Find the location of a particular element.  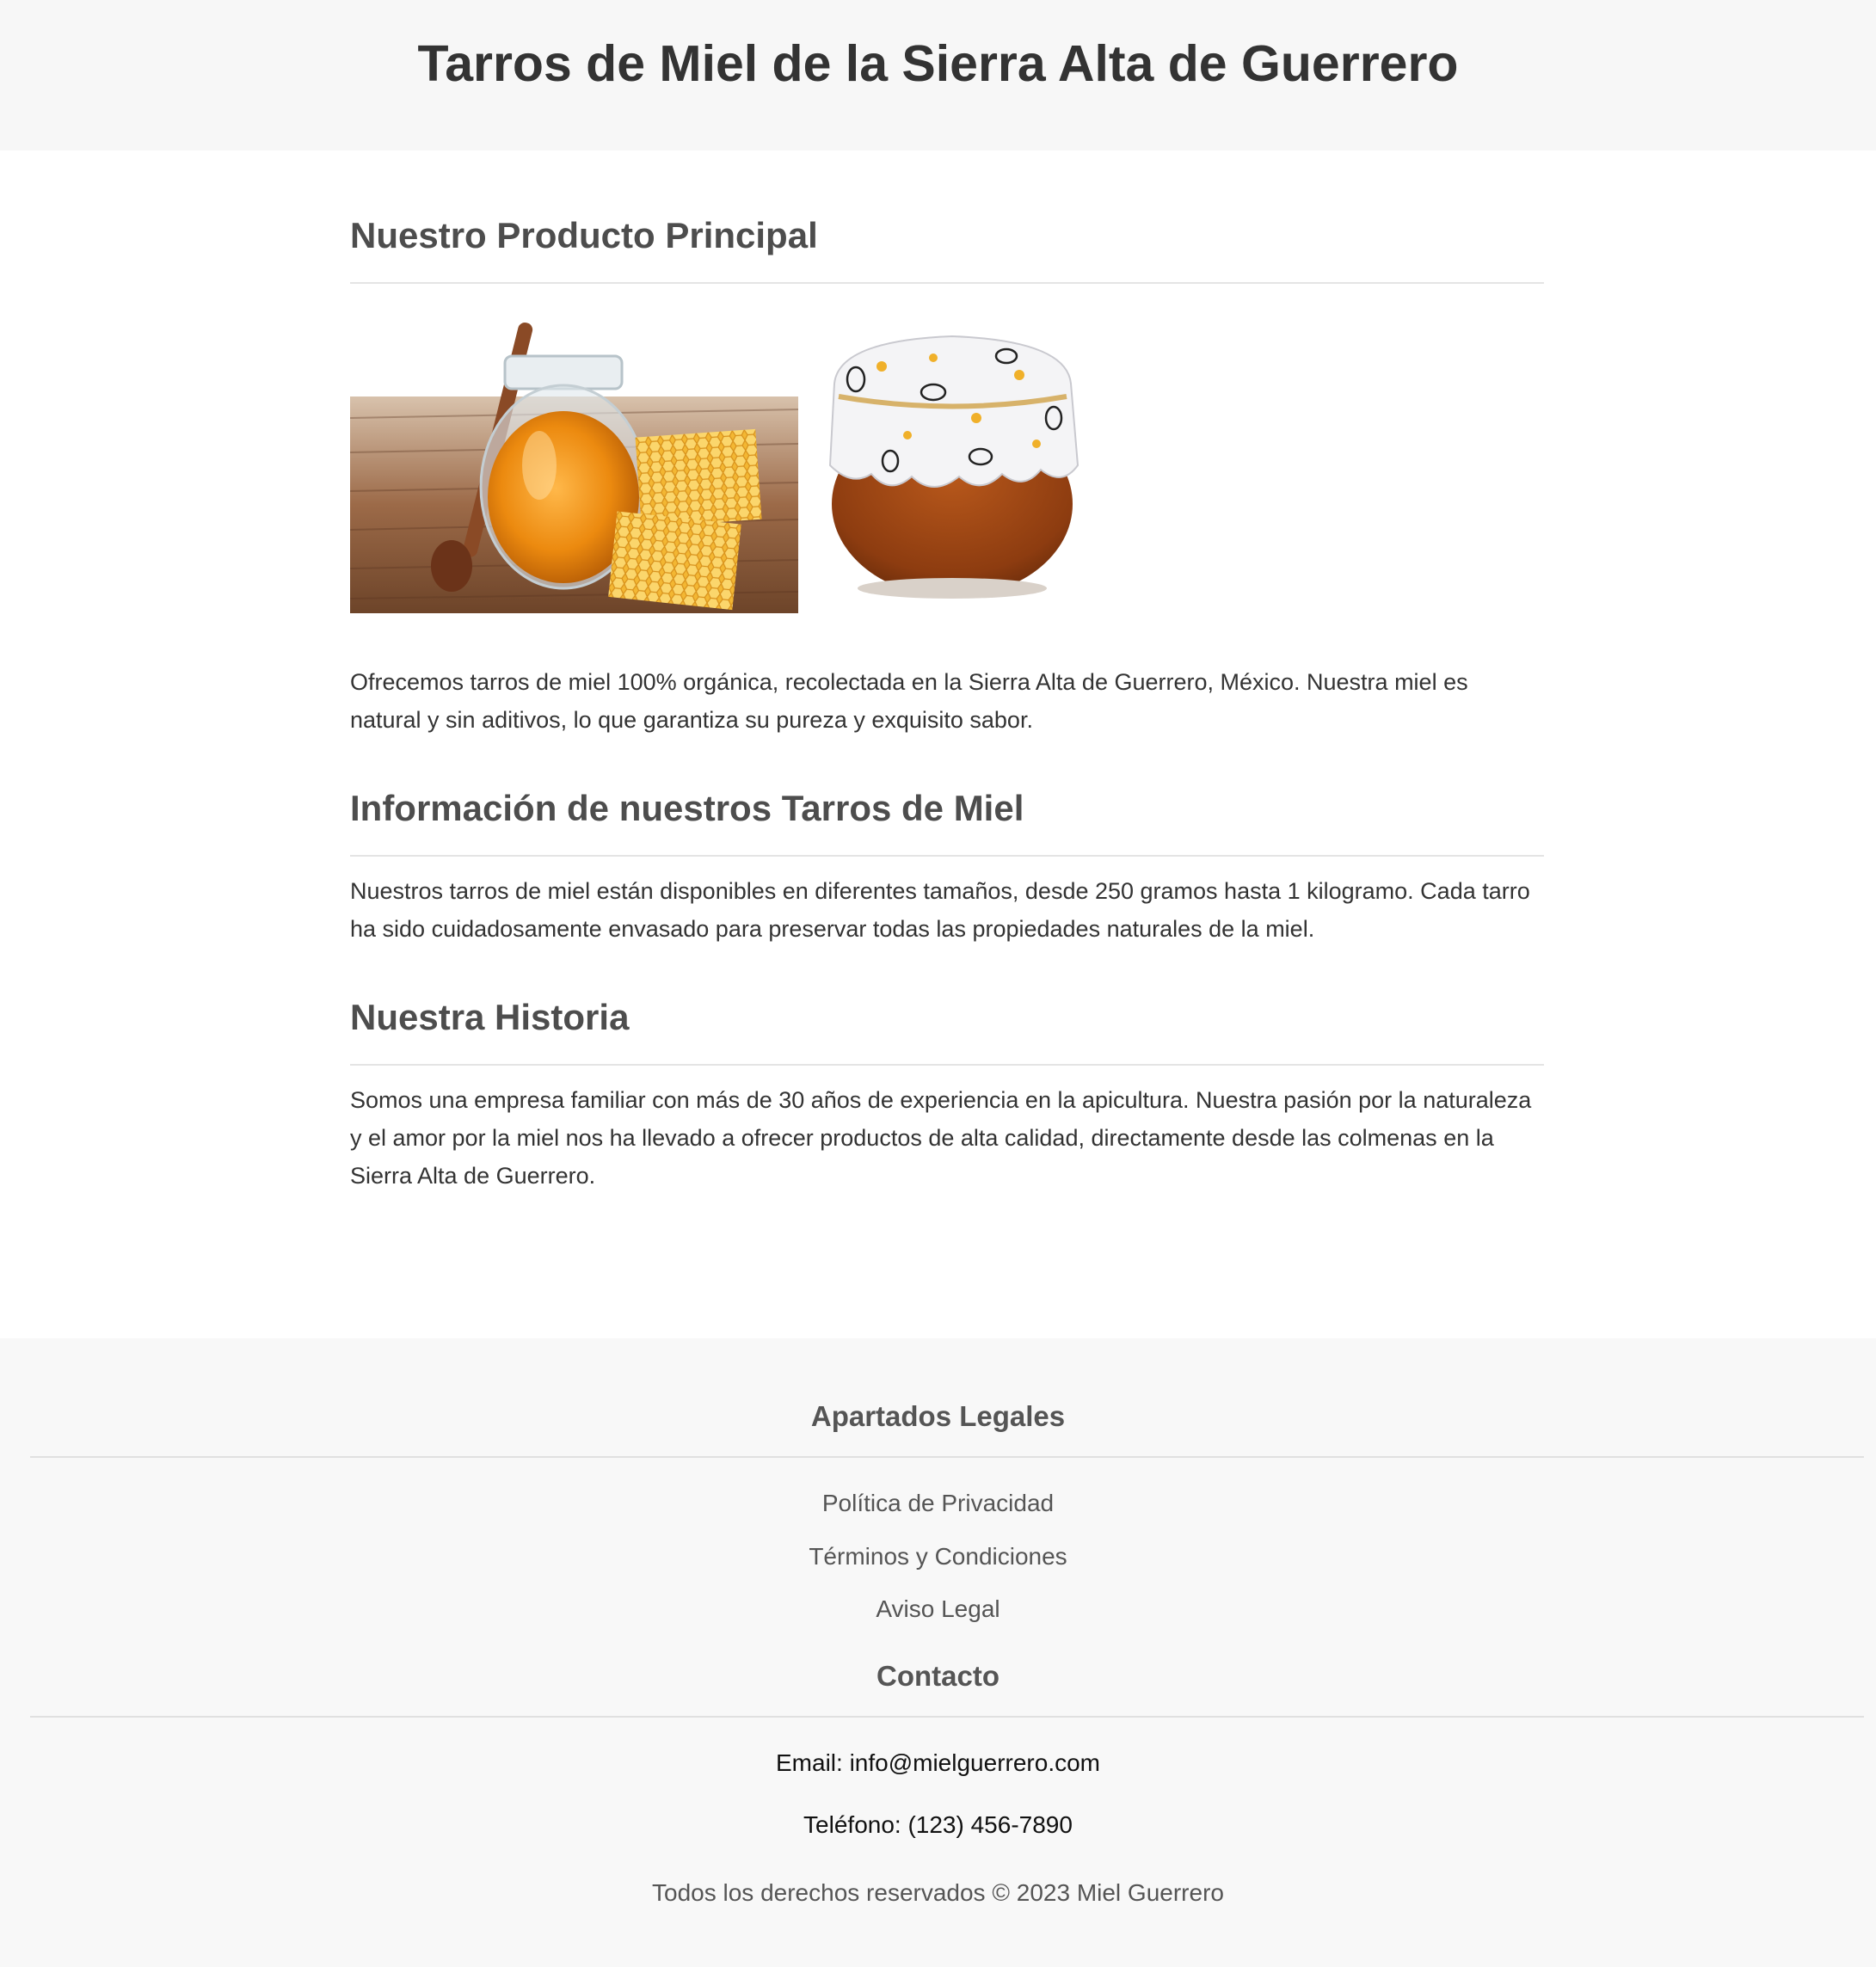

honey-jar-fabric-lid-image is located at coordinates (953, 464).